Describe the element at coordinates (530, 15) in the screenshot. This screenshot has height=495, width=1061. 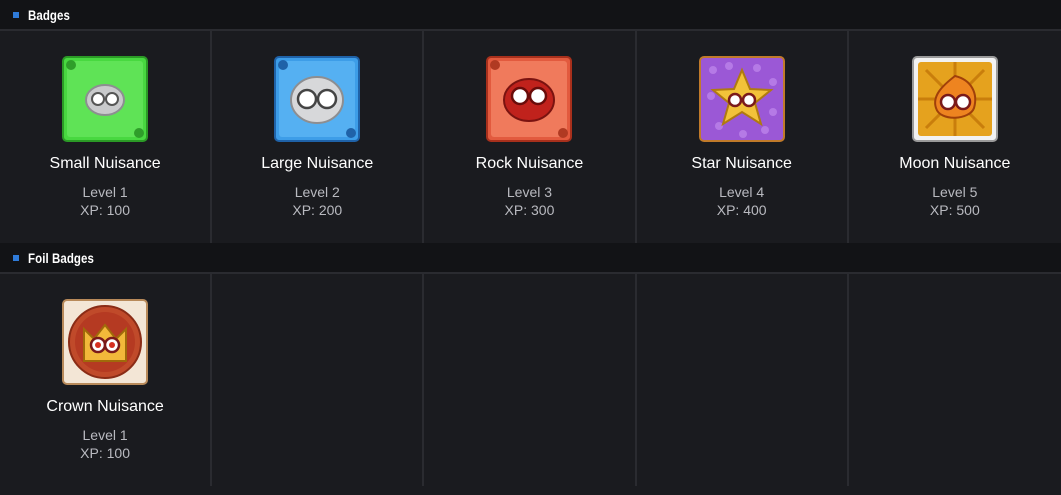
I see `badges-section-header: Badges` at that location.